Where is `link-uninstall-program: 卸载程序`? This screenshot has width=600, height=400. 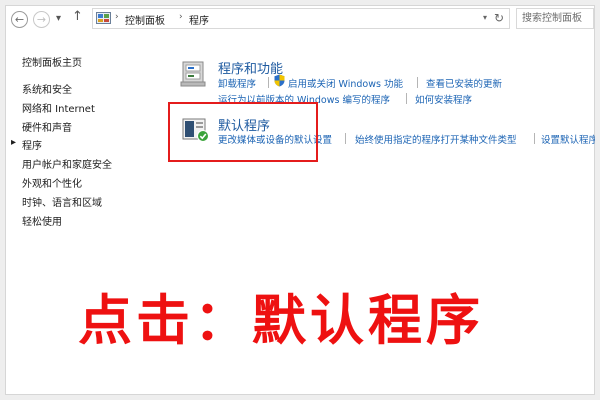
link-uninstall-program: 卸载程序 is located at coordinates (237, 83).